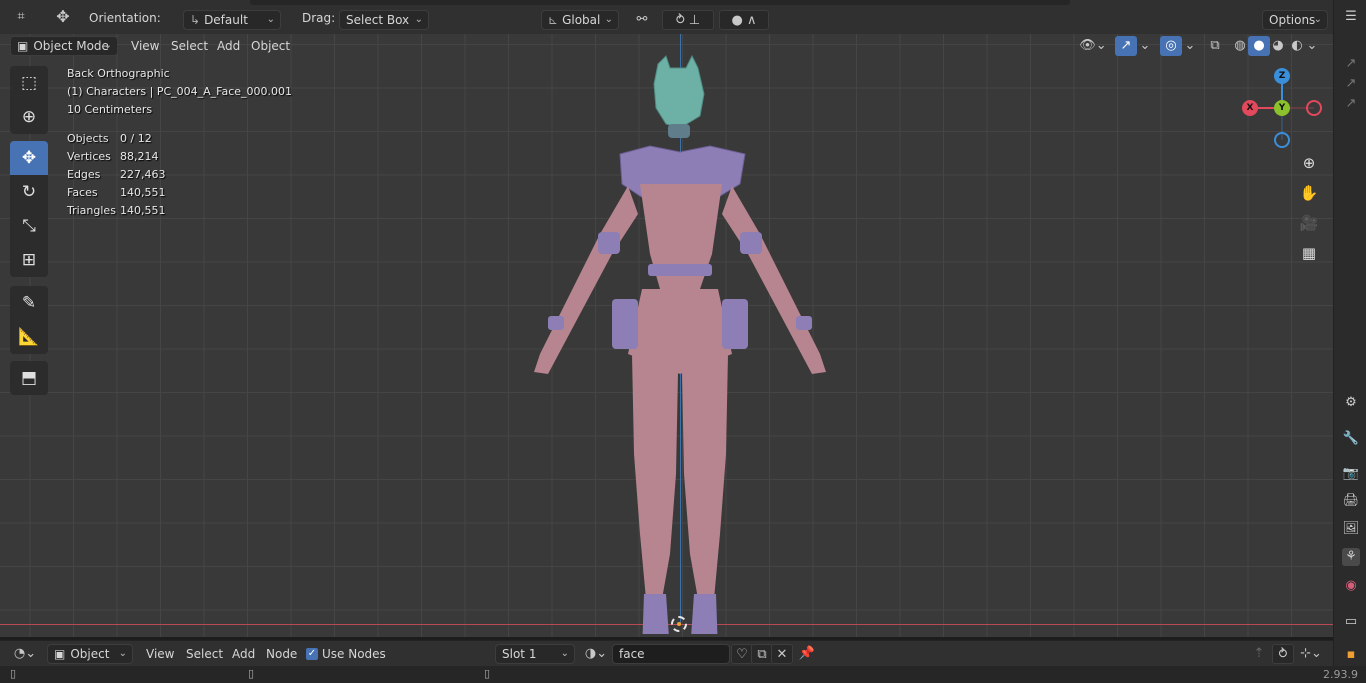 The image size is (1366, 683). I want to click on slot-dropdown: Slot 1 ⌄, so click(535, 654).